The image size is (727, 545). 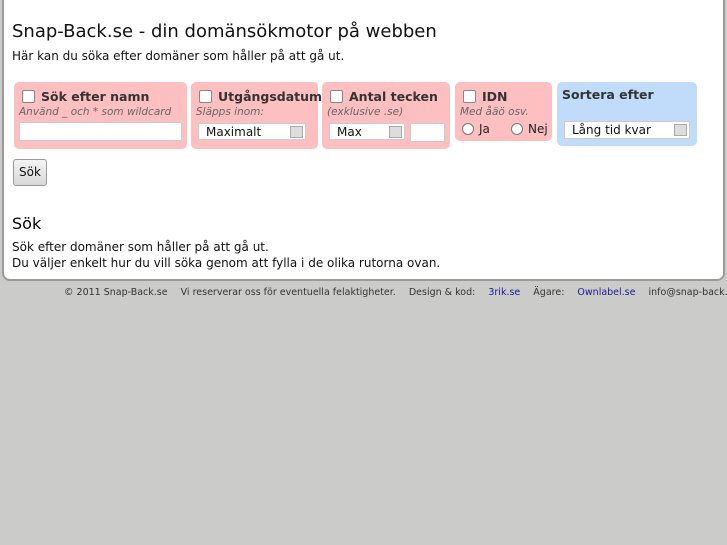 What do you see at coordinates (365, 112) in the screenshot?
I see `length-hint: (exklusive .se)` at bounding box center [365, 112].